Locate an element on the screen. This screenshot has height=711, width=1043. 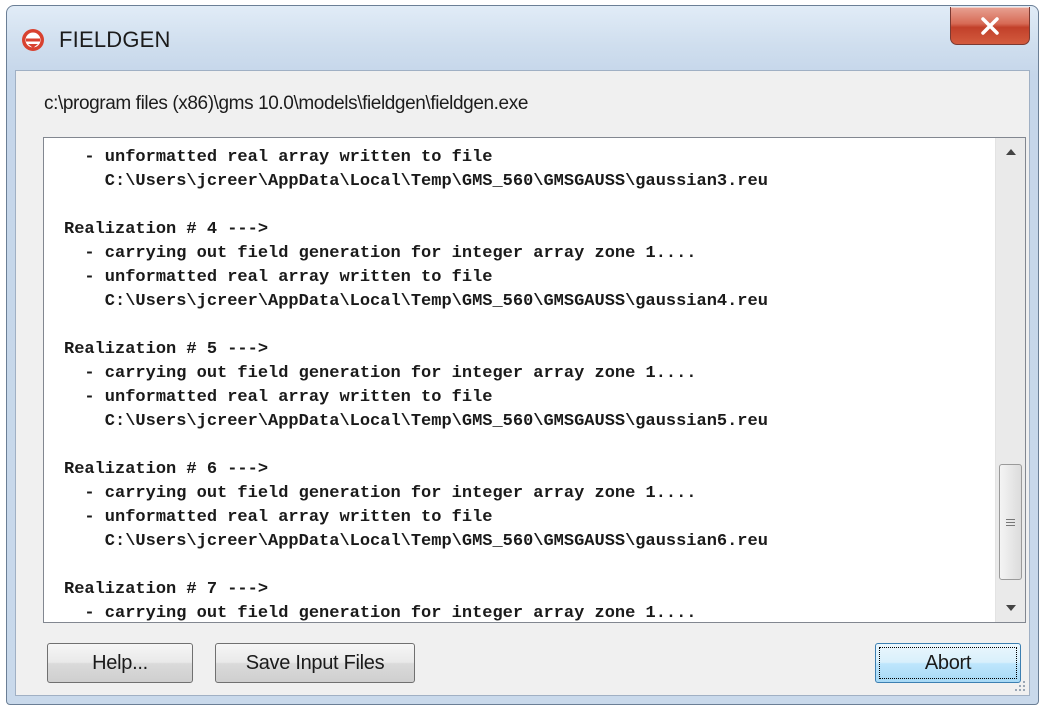
scroll-down-button is located at coordinates (1010, 608).